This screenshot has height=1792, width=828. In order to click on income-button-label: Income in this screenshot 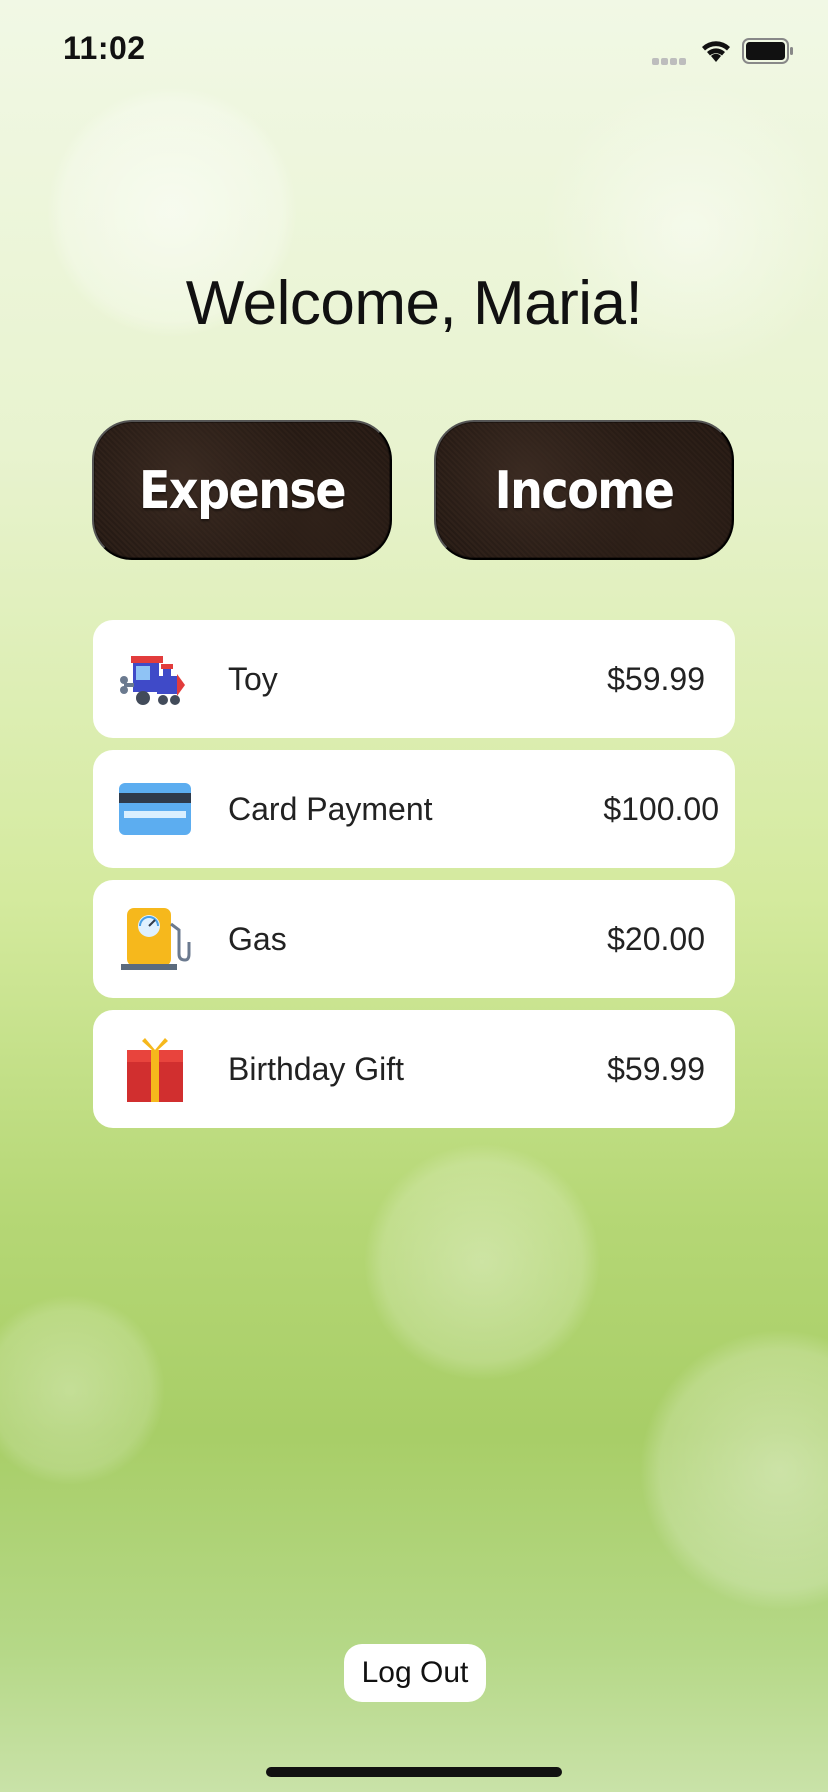, I will do `click(584, 490)`.